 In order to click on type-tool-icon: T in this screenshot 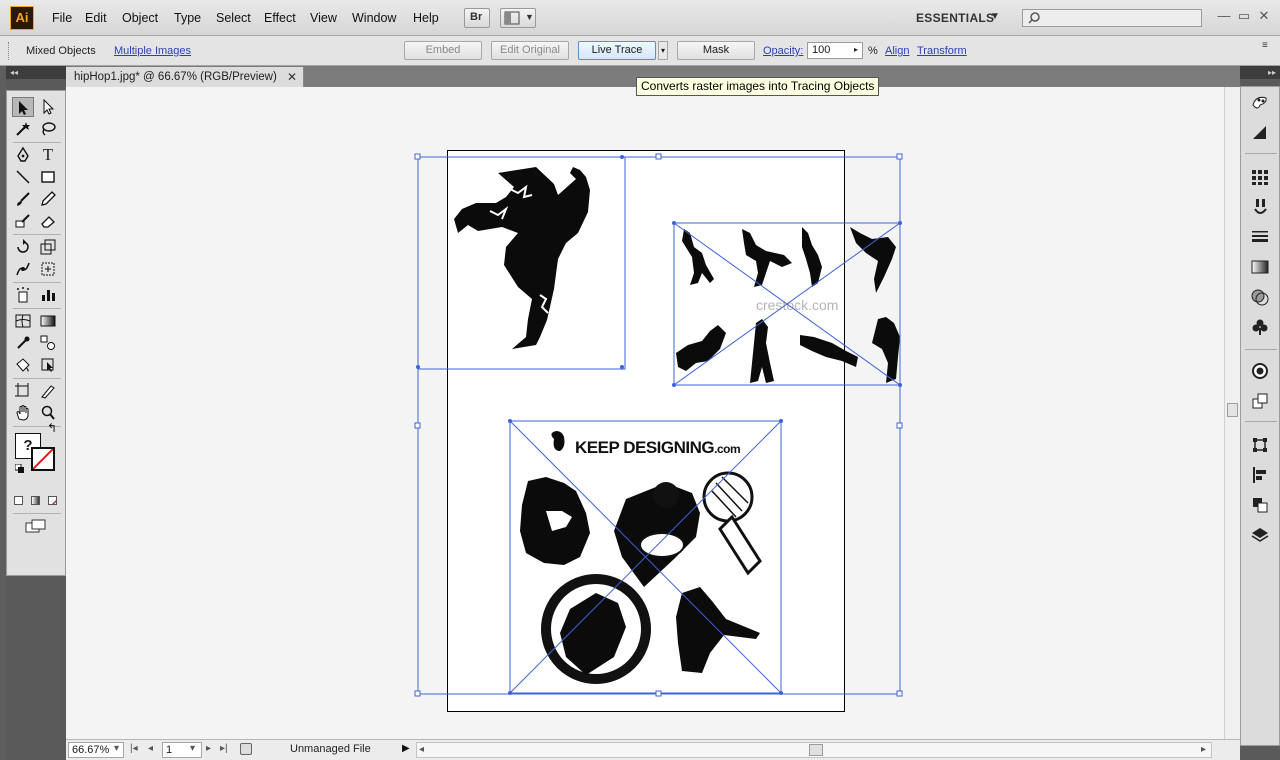, I will do `click(48, 155)`.